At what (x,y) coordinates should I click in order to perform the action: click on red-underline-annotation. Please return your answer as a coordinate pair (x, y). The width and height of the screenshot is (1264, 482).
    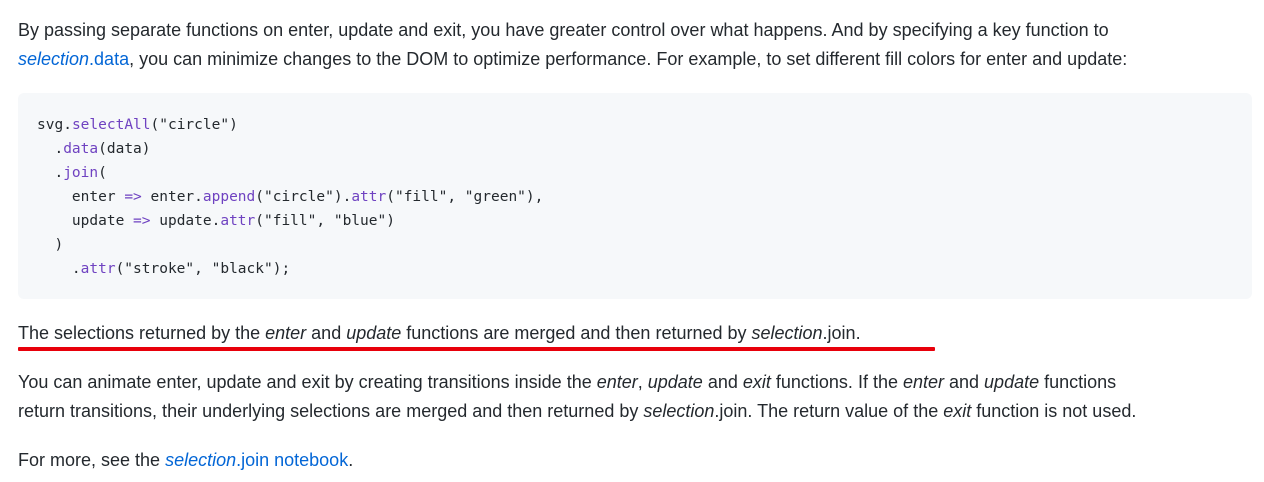
    Looking at the image, I should click on (476, 349).